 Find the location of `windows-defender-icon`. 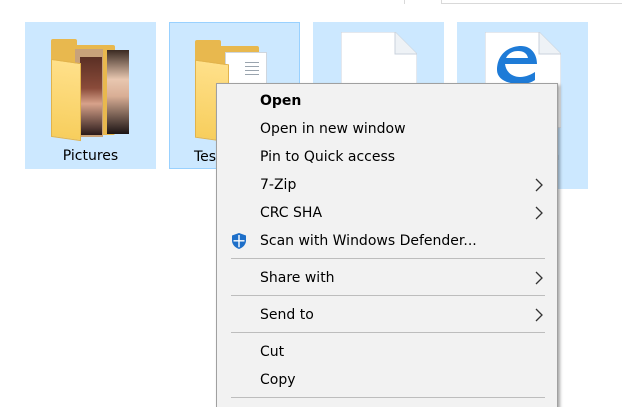

windows-defender-icon is located at coordinates (239, 241).